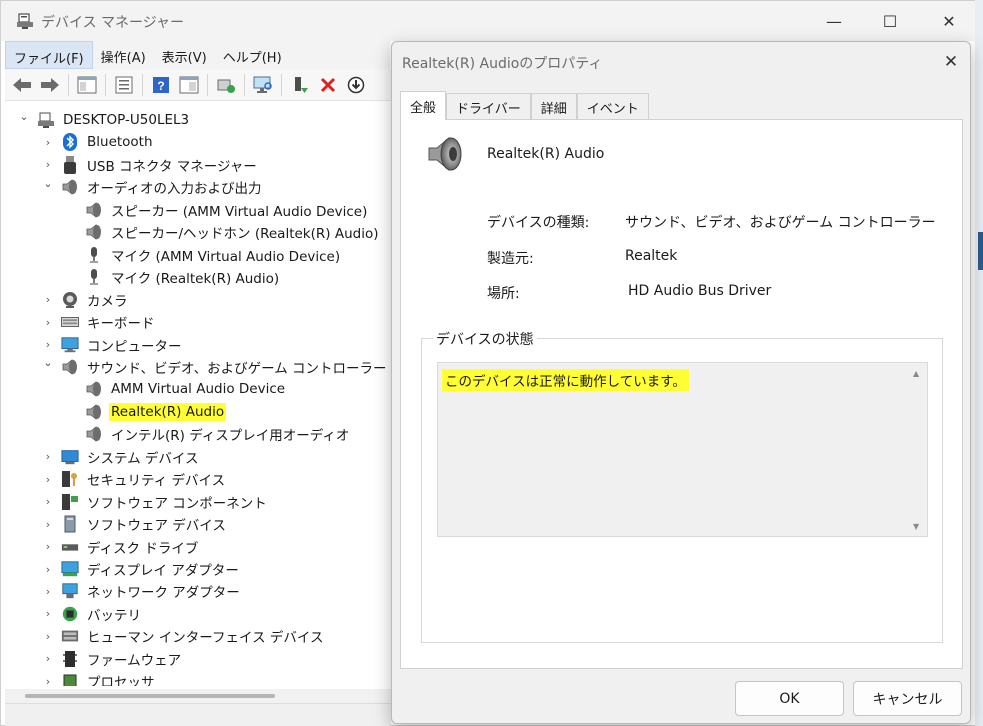  What do you see at coordinates (245, 234) in the screenshot?
I see `tree-item-label: スピーカー/ヘッドホン (Realtek(R) Audio)` at bounding box center [245, 234].